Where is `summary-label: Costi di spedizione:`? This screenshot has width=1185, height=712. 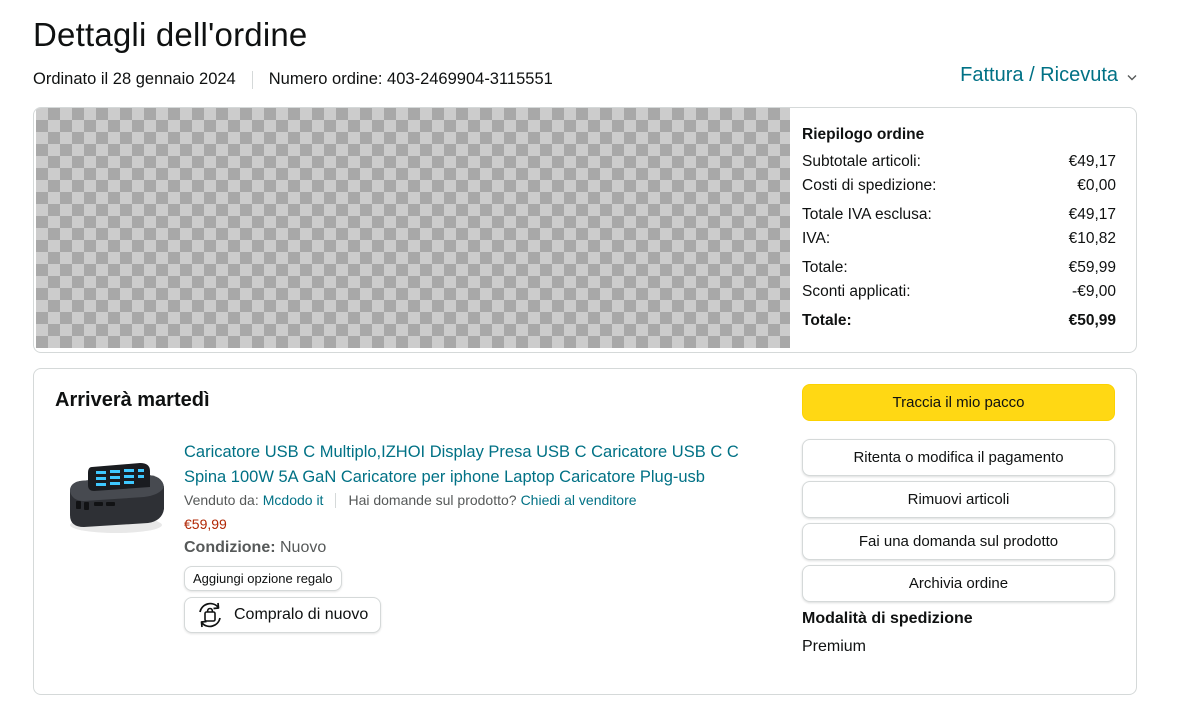
summary-label: Costi di spedizione: is located at coordinates (869, 185).